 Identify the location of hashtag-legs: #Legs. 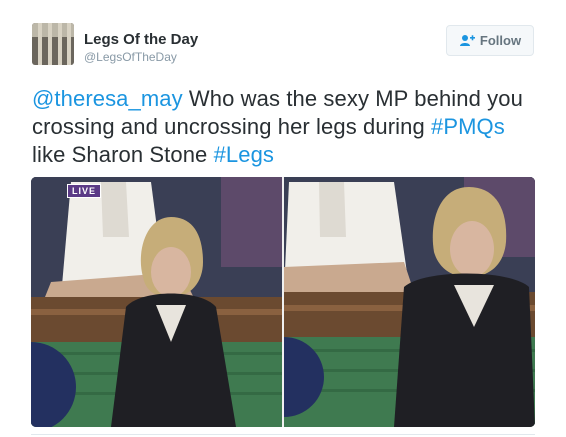
(244, 154).